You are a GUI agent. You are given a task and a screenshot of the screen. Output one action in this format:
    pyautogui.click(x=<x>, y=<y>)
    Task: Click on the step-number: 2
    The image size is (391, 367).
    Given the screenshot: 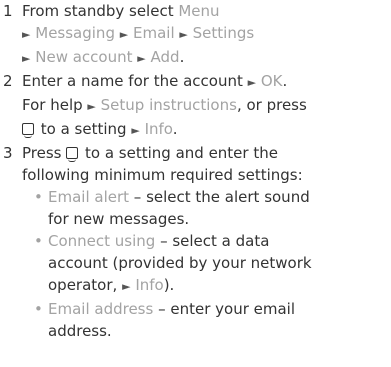 What is the action you would take?
    pyautogui.click(x=8, y=81)
    